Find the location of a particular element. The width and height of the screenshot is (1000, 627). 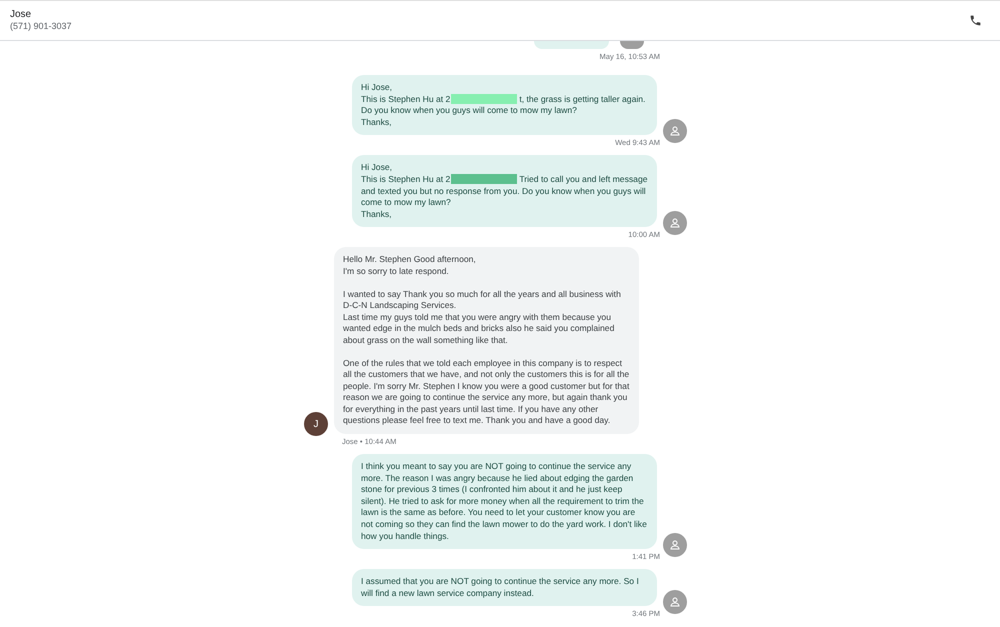

avatar: J is located at coordinates (316, 424).